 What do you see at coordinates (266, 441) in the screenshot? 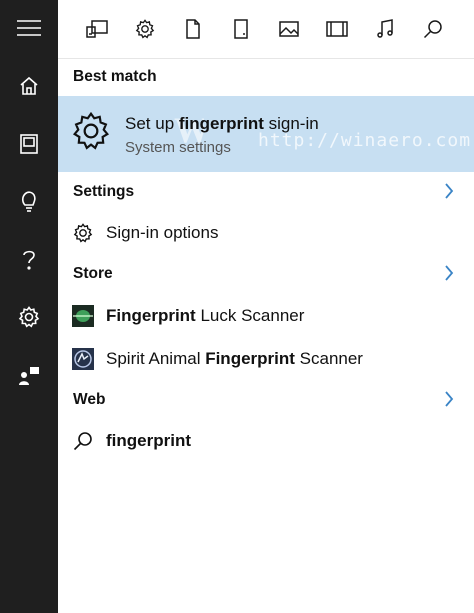
I see `web-result-fingerprint: fingerprint` at bounding box center [266, 441].